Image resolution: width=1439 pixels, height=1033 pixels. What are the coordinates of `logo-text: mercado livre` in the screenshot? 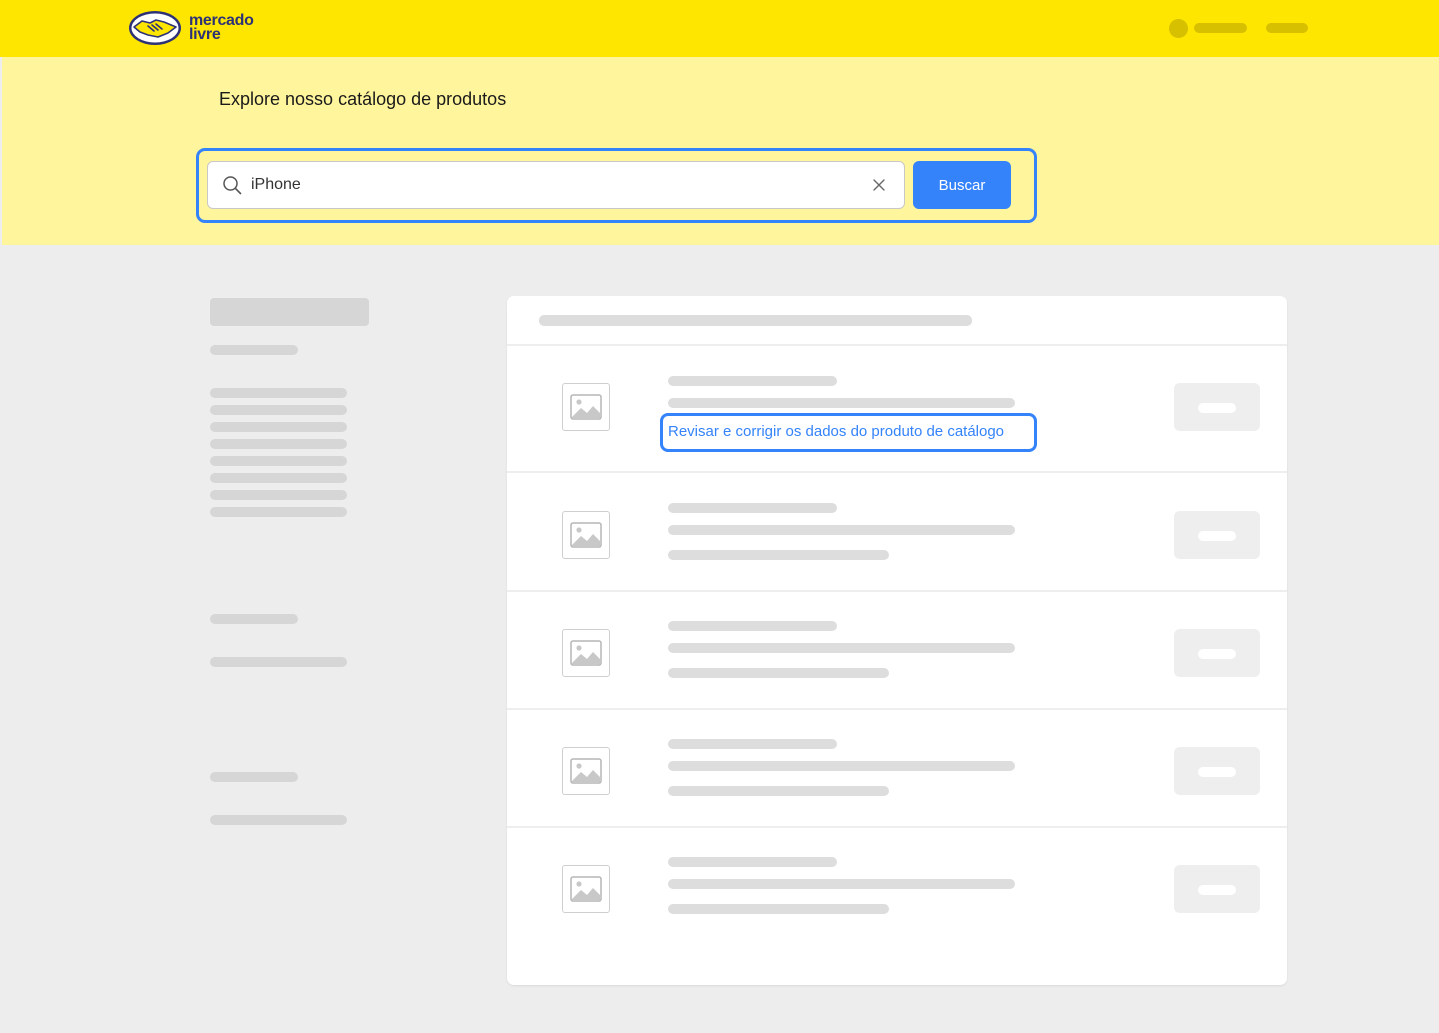 It's located at (221, 28).